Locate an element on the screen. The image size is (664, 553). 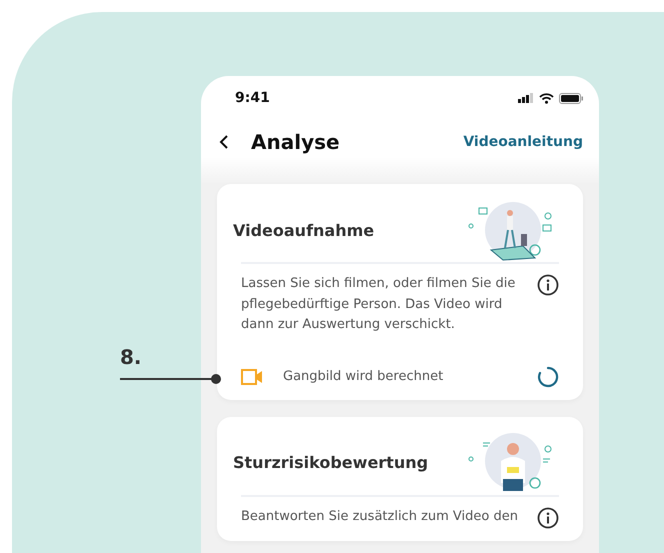
card-title: Sturzrisikobewertung is located at coordinates (330, 462).